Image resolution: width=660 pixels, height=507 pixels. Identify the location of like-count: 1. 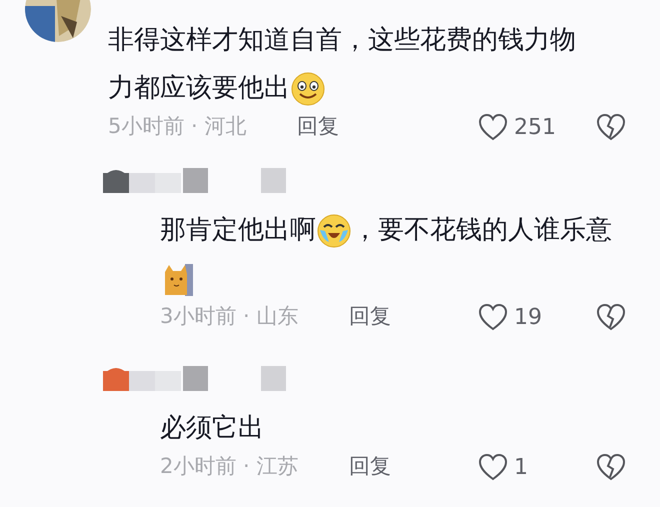
(521, 468).